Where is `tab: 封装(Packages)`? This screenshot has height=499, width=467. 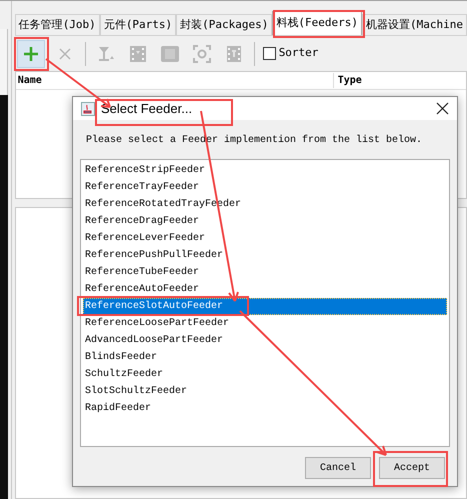
tab: 封装(Packages) is located at coordinates (224, 24).